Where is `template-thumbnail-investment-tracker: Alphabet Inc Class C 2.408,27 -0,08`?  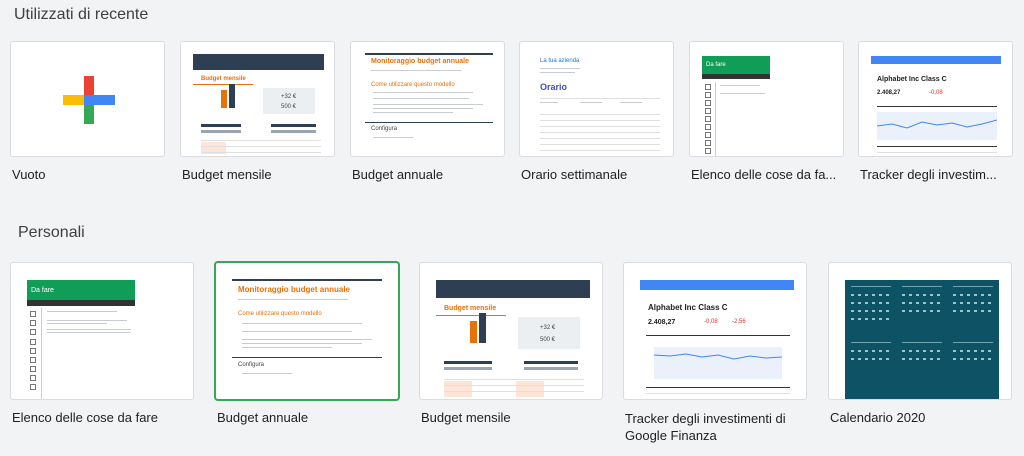 template-thumbnail-investment-tracker: Alphabet Inc Class C 2.408,27 -0,08 is located at coordinates (935, 99).